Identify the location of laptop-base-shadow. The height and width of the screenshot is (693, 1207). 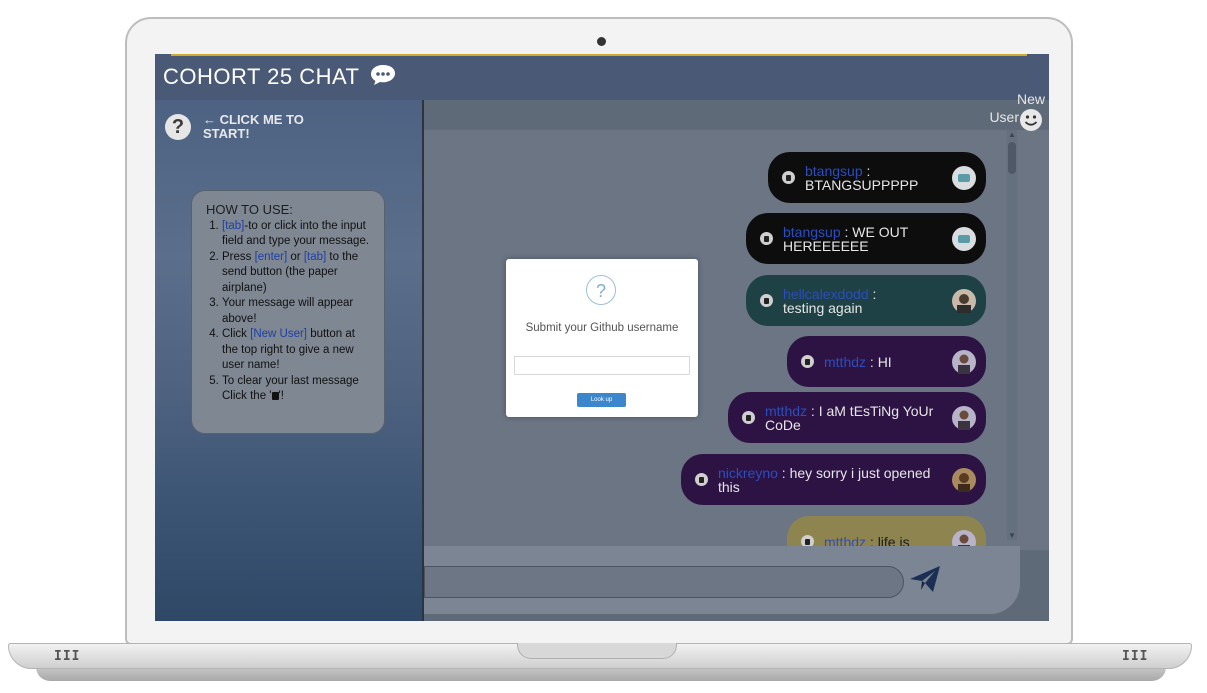
(601, 674).